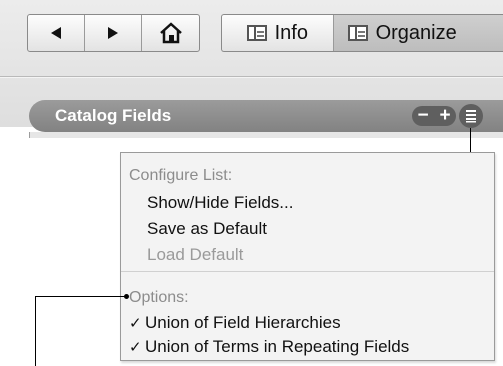 This screenshot has width=503, height=366. I want to click on organize-button: Organize, so click(418, 33).